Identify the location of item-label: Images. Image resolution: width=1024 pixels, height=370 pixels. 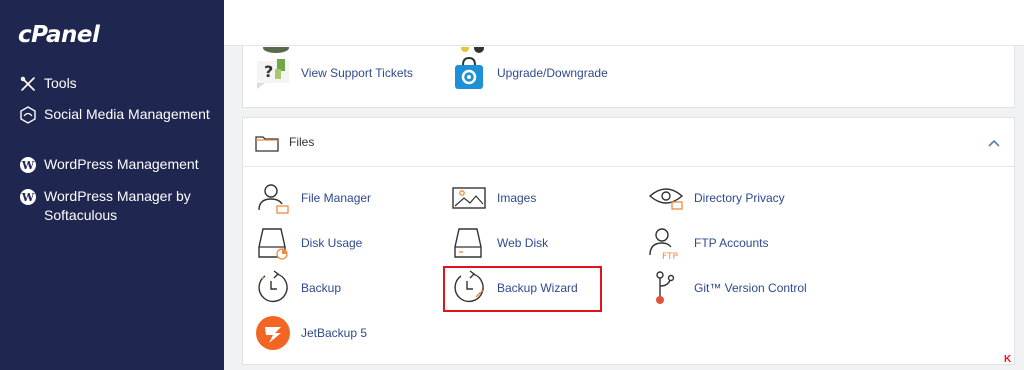
(517, 198).